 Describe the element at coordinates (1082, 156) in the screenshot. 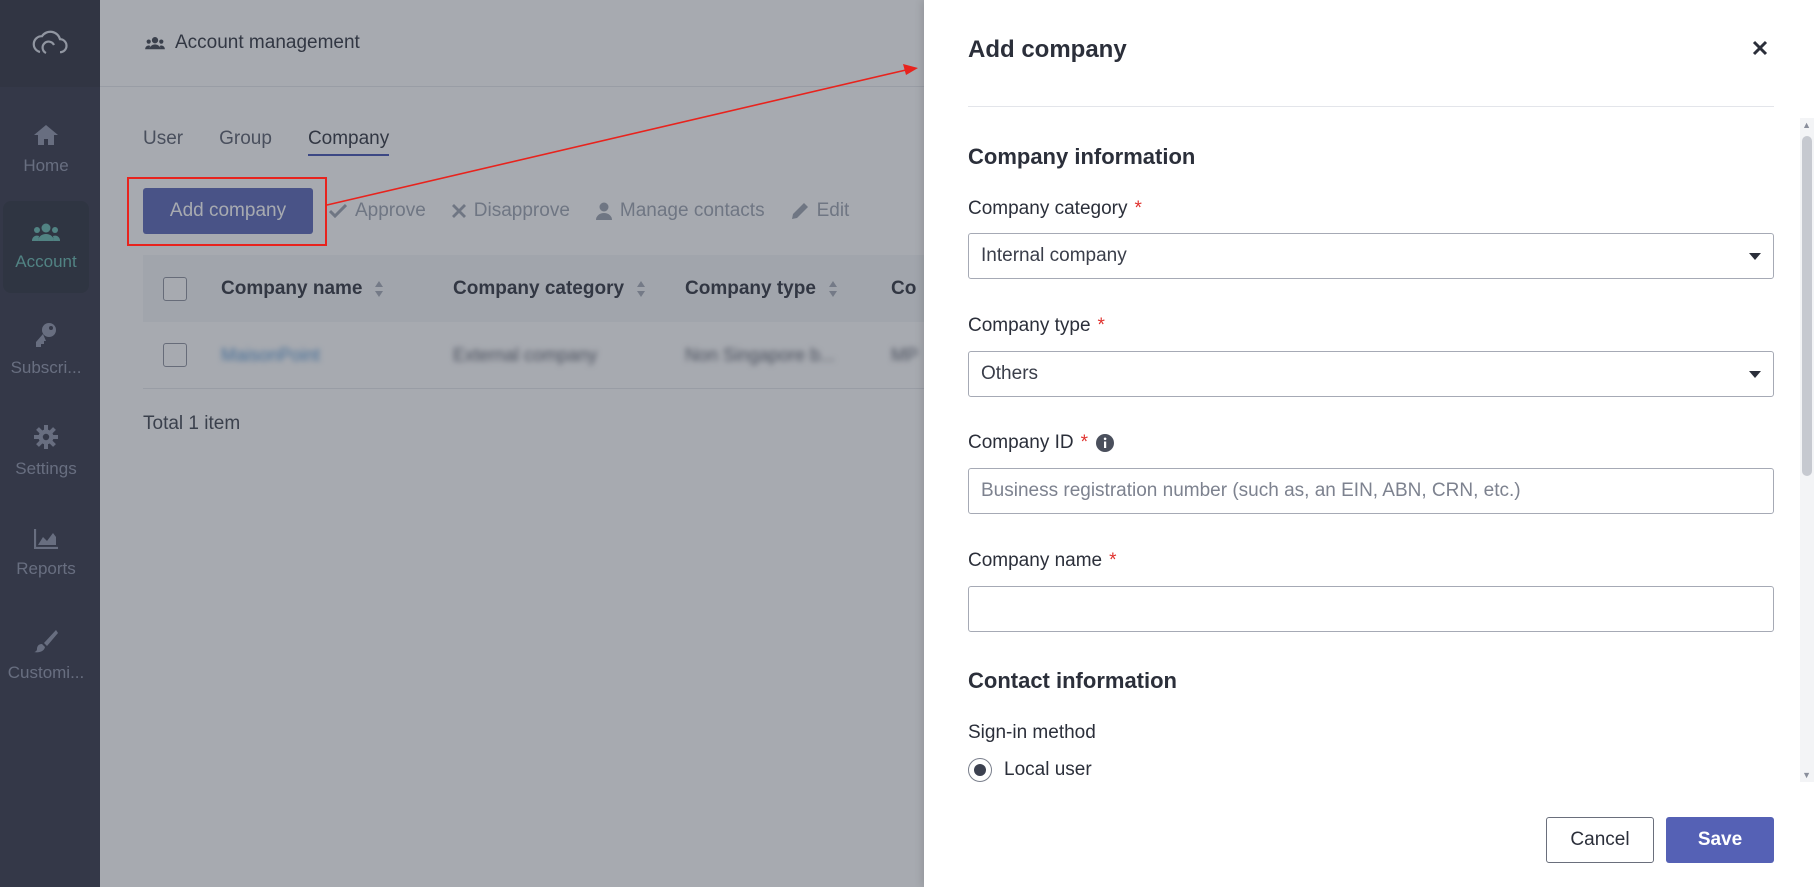

I see `section-company-information: Company information` at that location.